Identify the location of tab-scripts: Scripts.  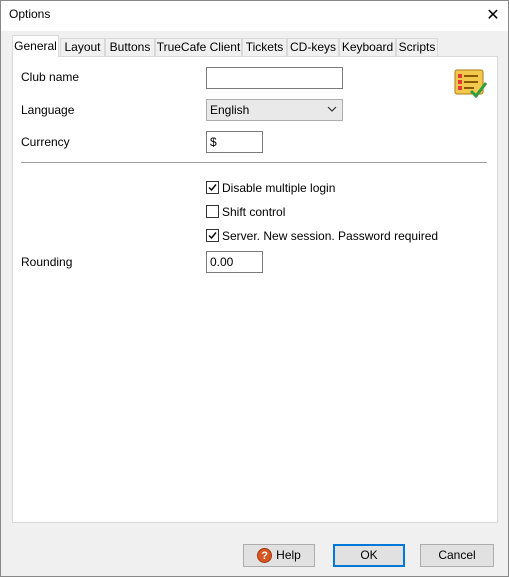
(417, 47).